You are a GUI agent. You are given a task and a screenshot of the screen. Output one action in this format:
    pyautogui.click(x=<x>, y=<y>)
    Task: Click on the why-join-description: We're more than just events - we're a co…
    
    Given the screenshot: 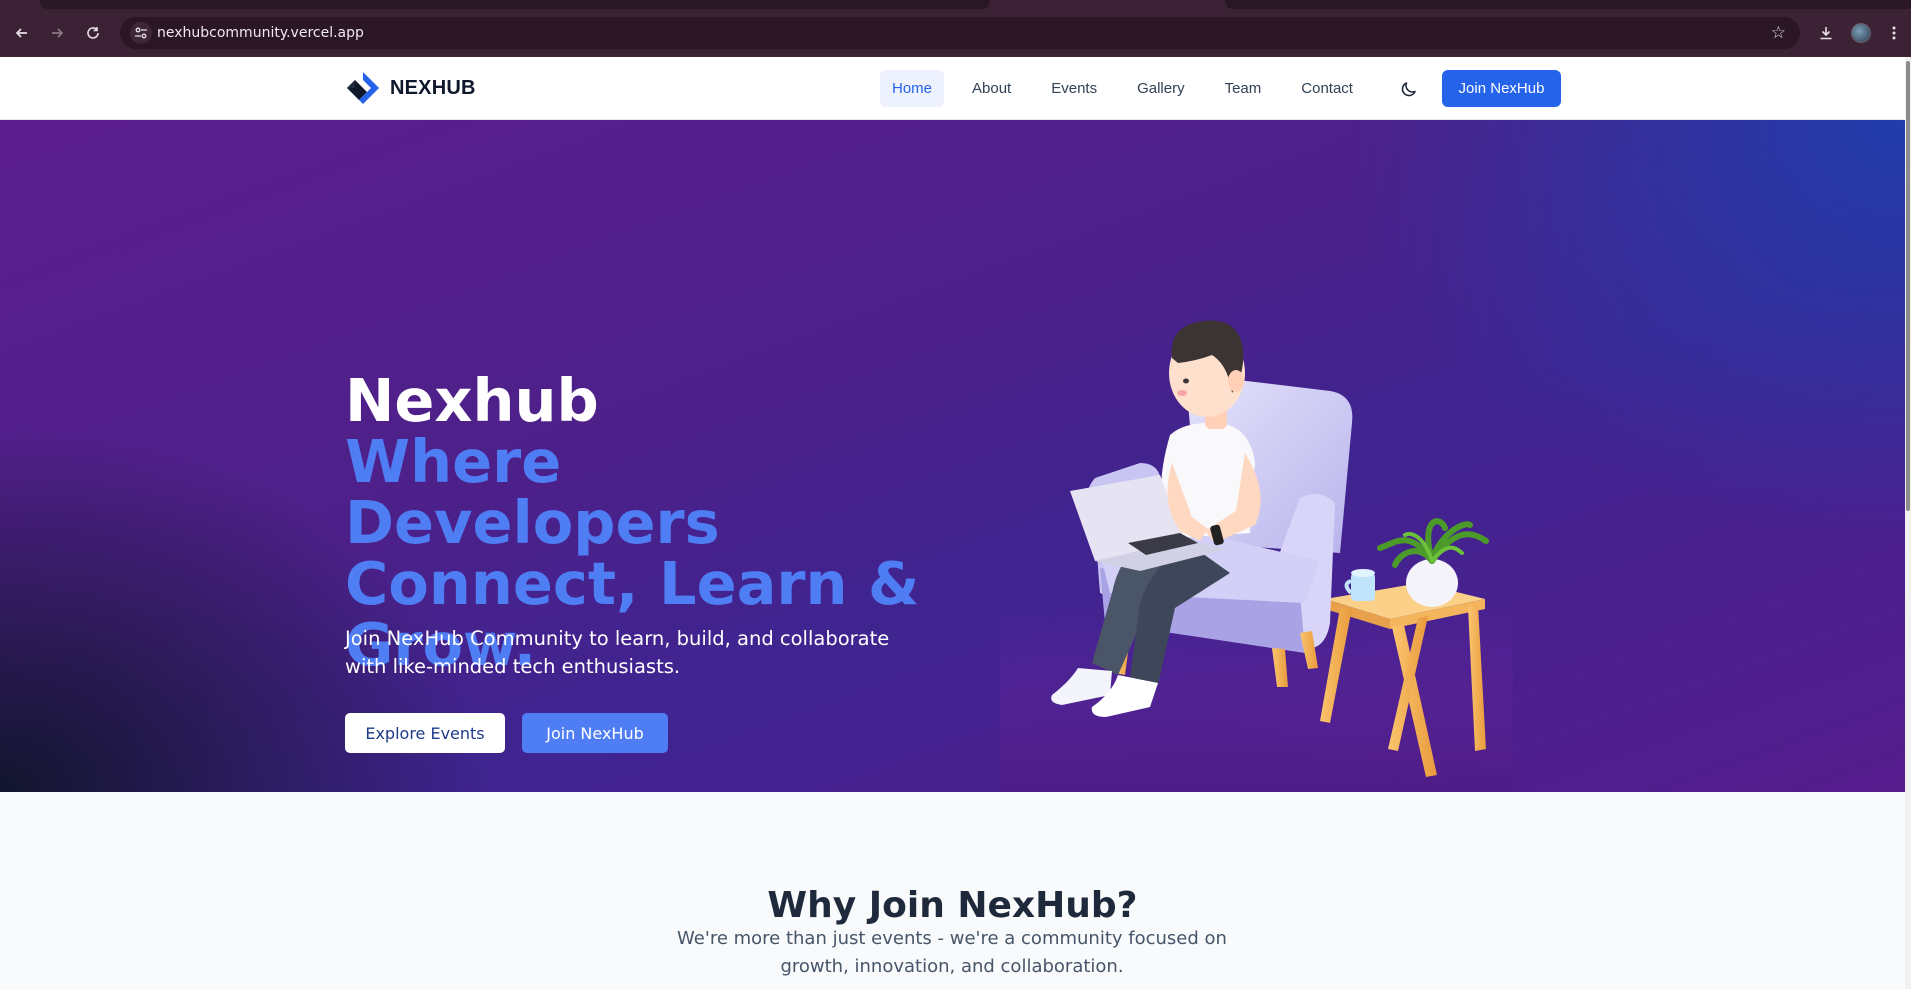 What is the action you would take?
    pyautogui.click(x=952, y=952)
    